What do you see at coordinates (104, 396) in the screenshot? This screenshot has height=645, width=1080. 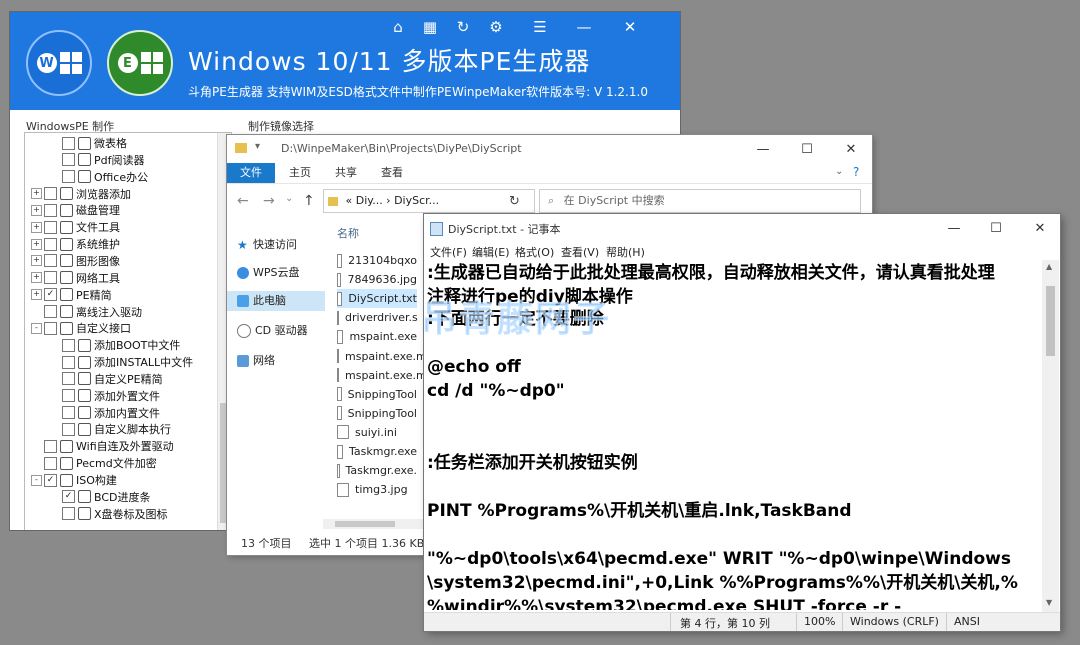 I see `tree-item: 添加外置文件` at bounding box center [104, 396].